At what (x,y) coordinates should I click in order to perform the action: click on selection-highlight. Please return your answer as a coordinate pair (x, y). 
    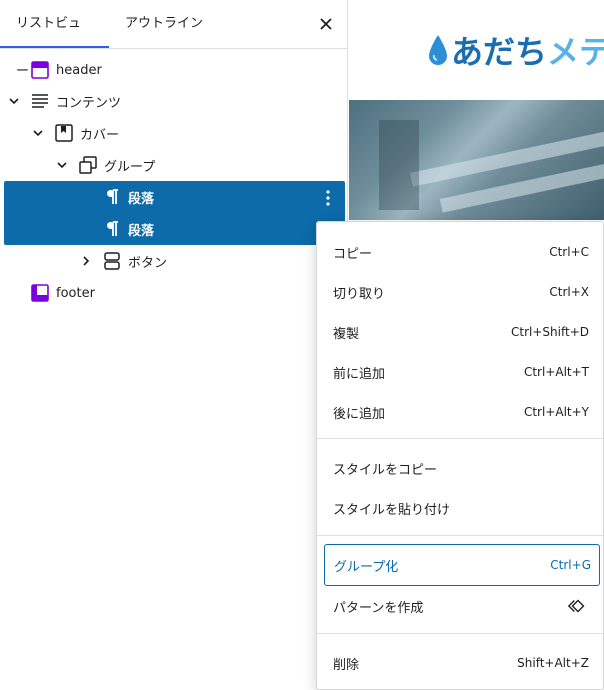
    Looking at the image, I should click on (174, 213).